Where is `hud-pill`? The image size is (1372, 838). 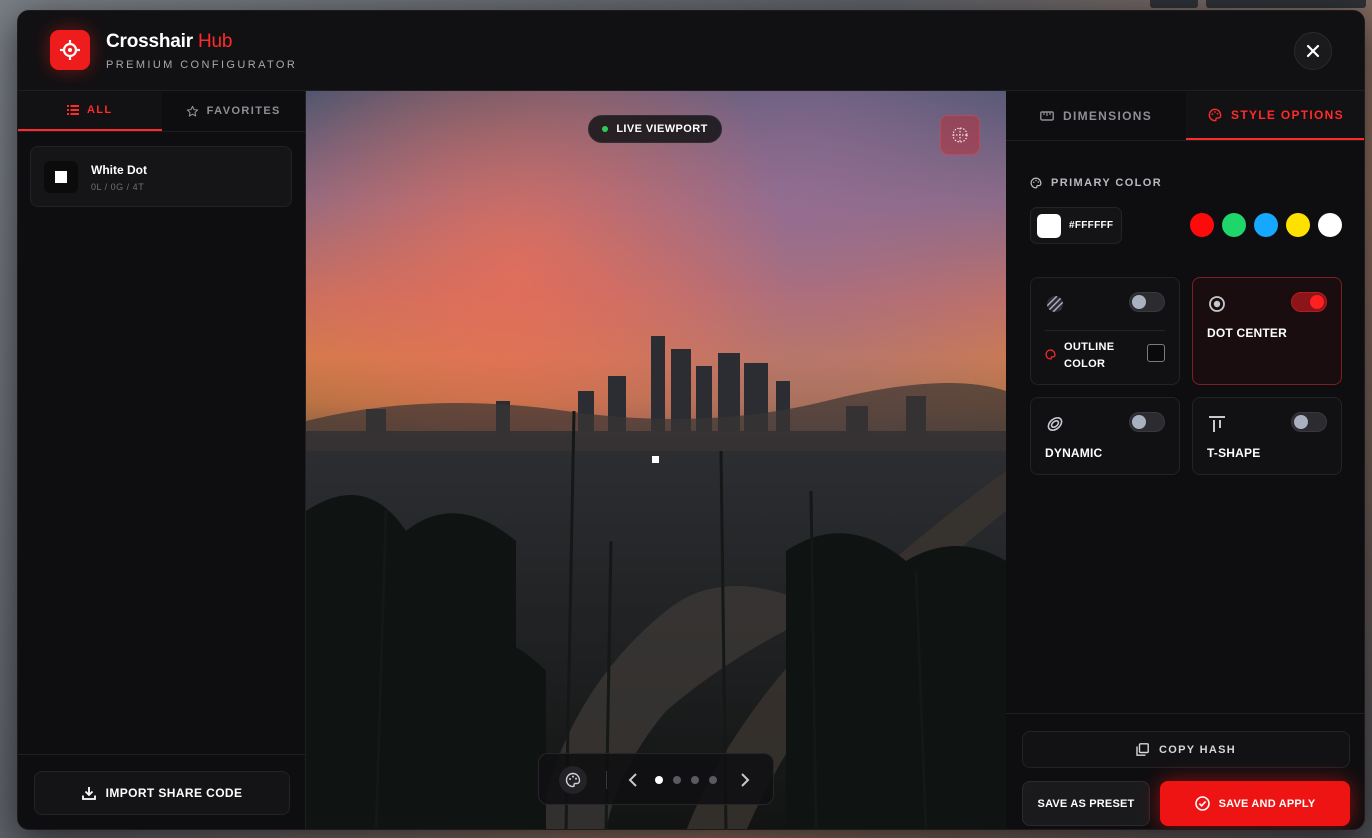 hud-pill is located at coordinates (1174, 4).